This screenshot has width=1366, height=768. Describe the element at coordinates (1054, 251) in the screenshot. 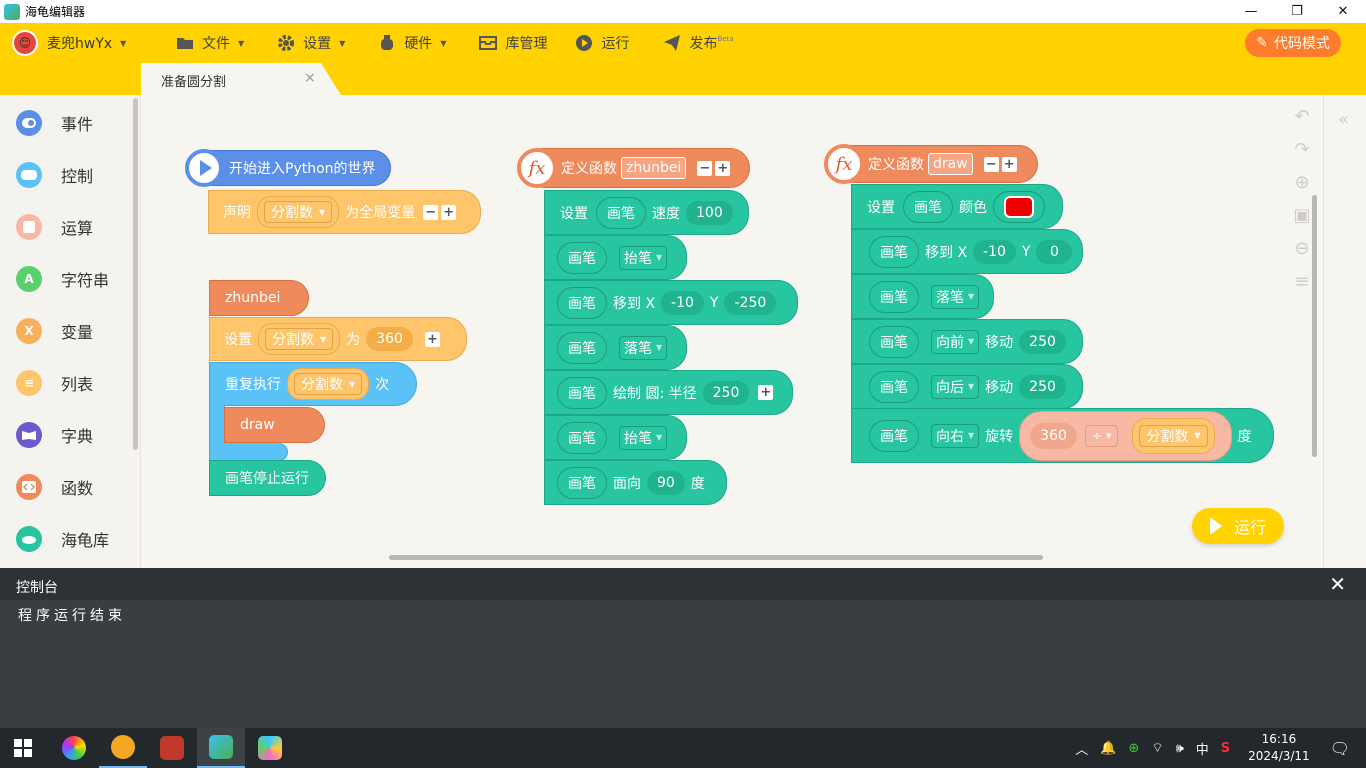

I see `y-value-slot: 0` at that location.